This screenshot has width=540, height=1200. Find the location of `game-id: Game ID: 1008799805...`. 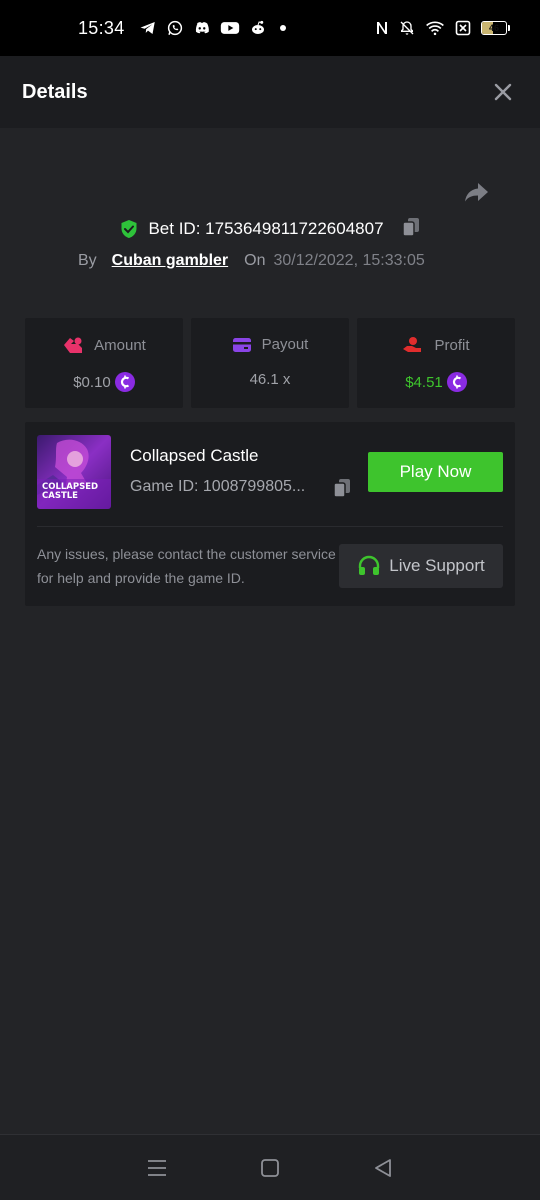

game-id: Game ID: 1008799805... is located at coordinates (218, 486).